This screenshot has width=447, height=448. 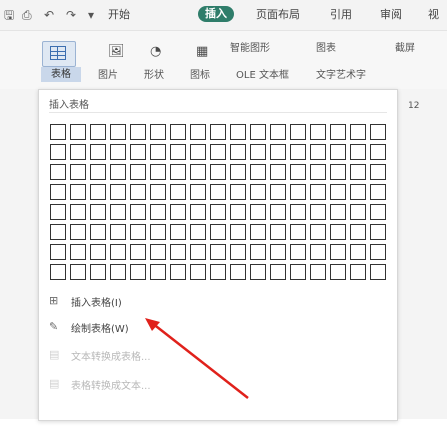 What do you see at coordinates (155, 52) in the screenshot?
I see `shape-icon: ◔` at bounding box center [155, 52].